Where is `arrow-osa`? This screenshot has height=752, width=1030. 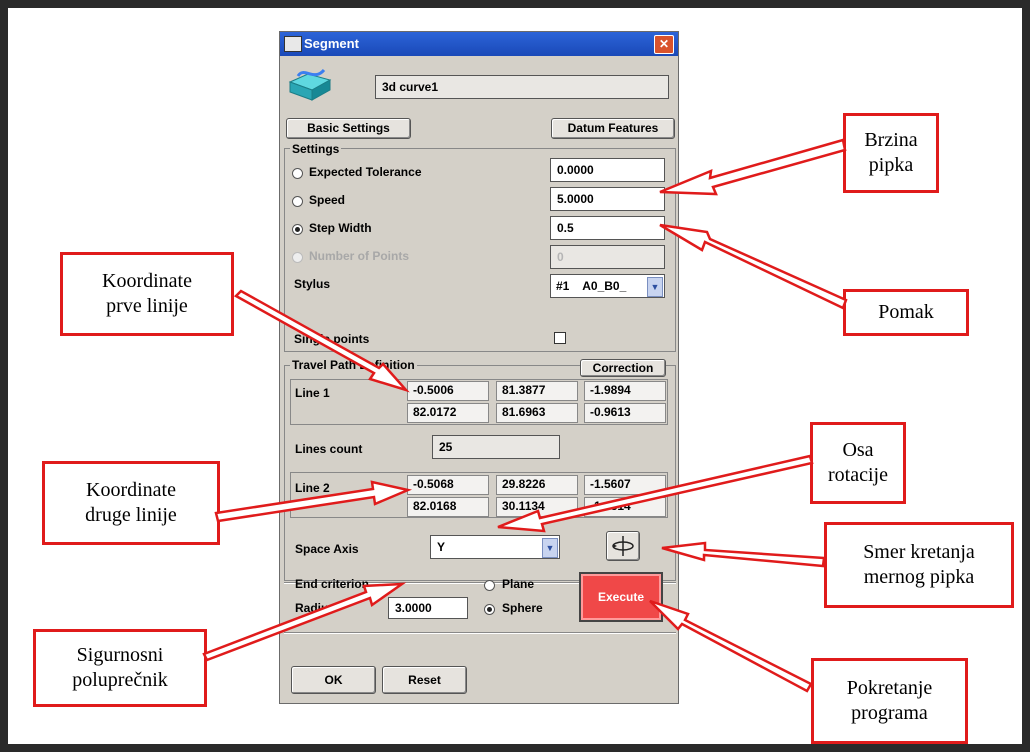 arrow-osa is located at coordinates (655, 493).